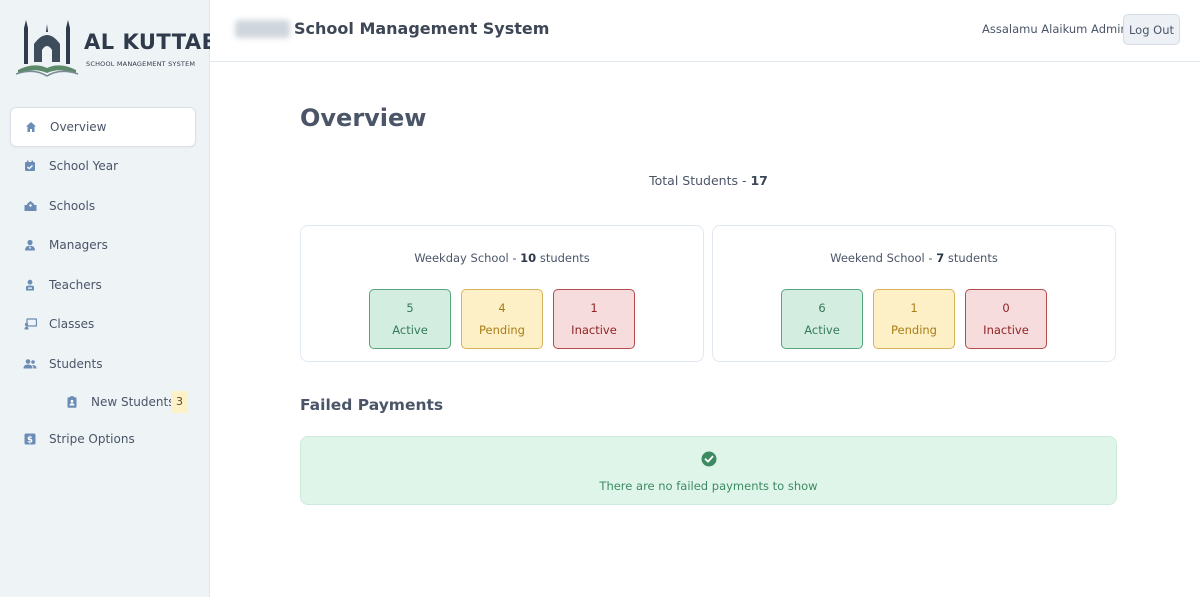  I want to click on page-title: Overview, so click(363, 118).